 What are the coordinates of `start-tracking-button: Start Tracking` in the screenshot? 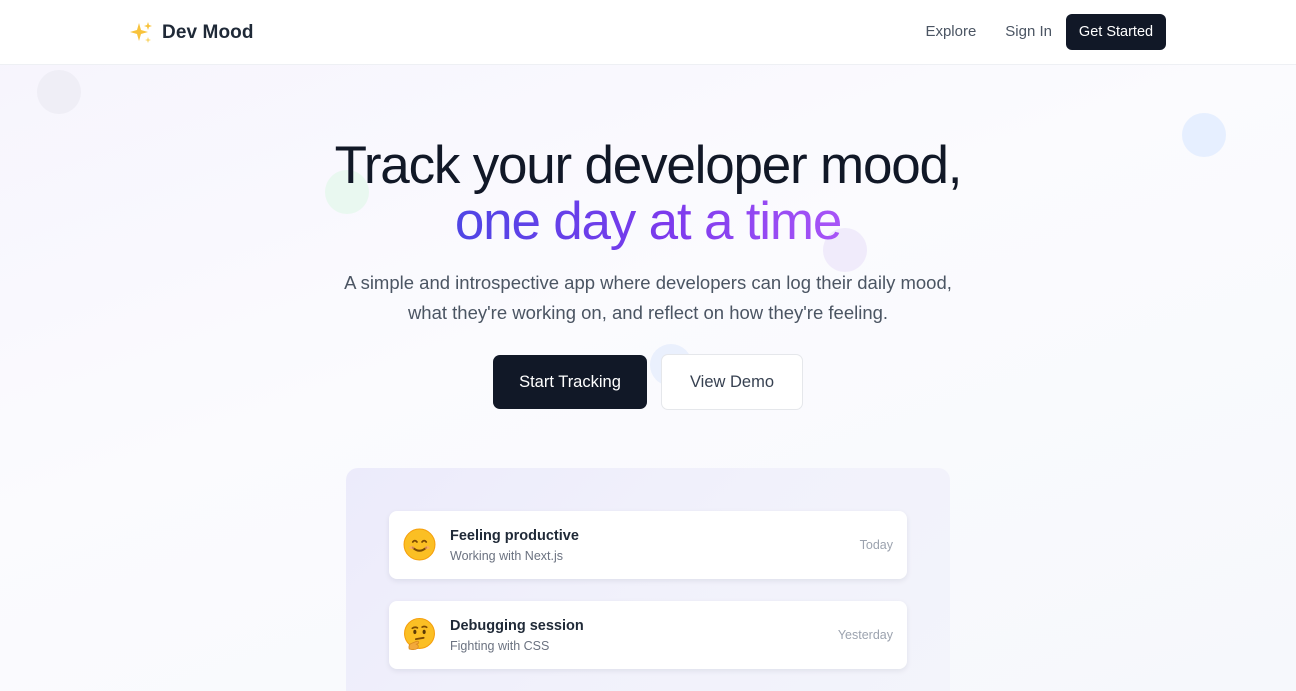 It's located at (570, 382).